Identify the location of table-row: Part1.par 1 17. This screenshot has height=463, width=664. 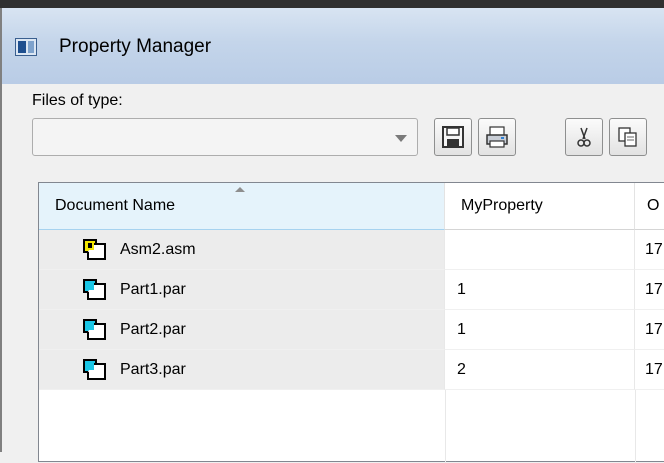
(351, 290).